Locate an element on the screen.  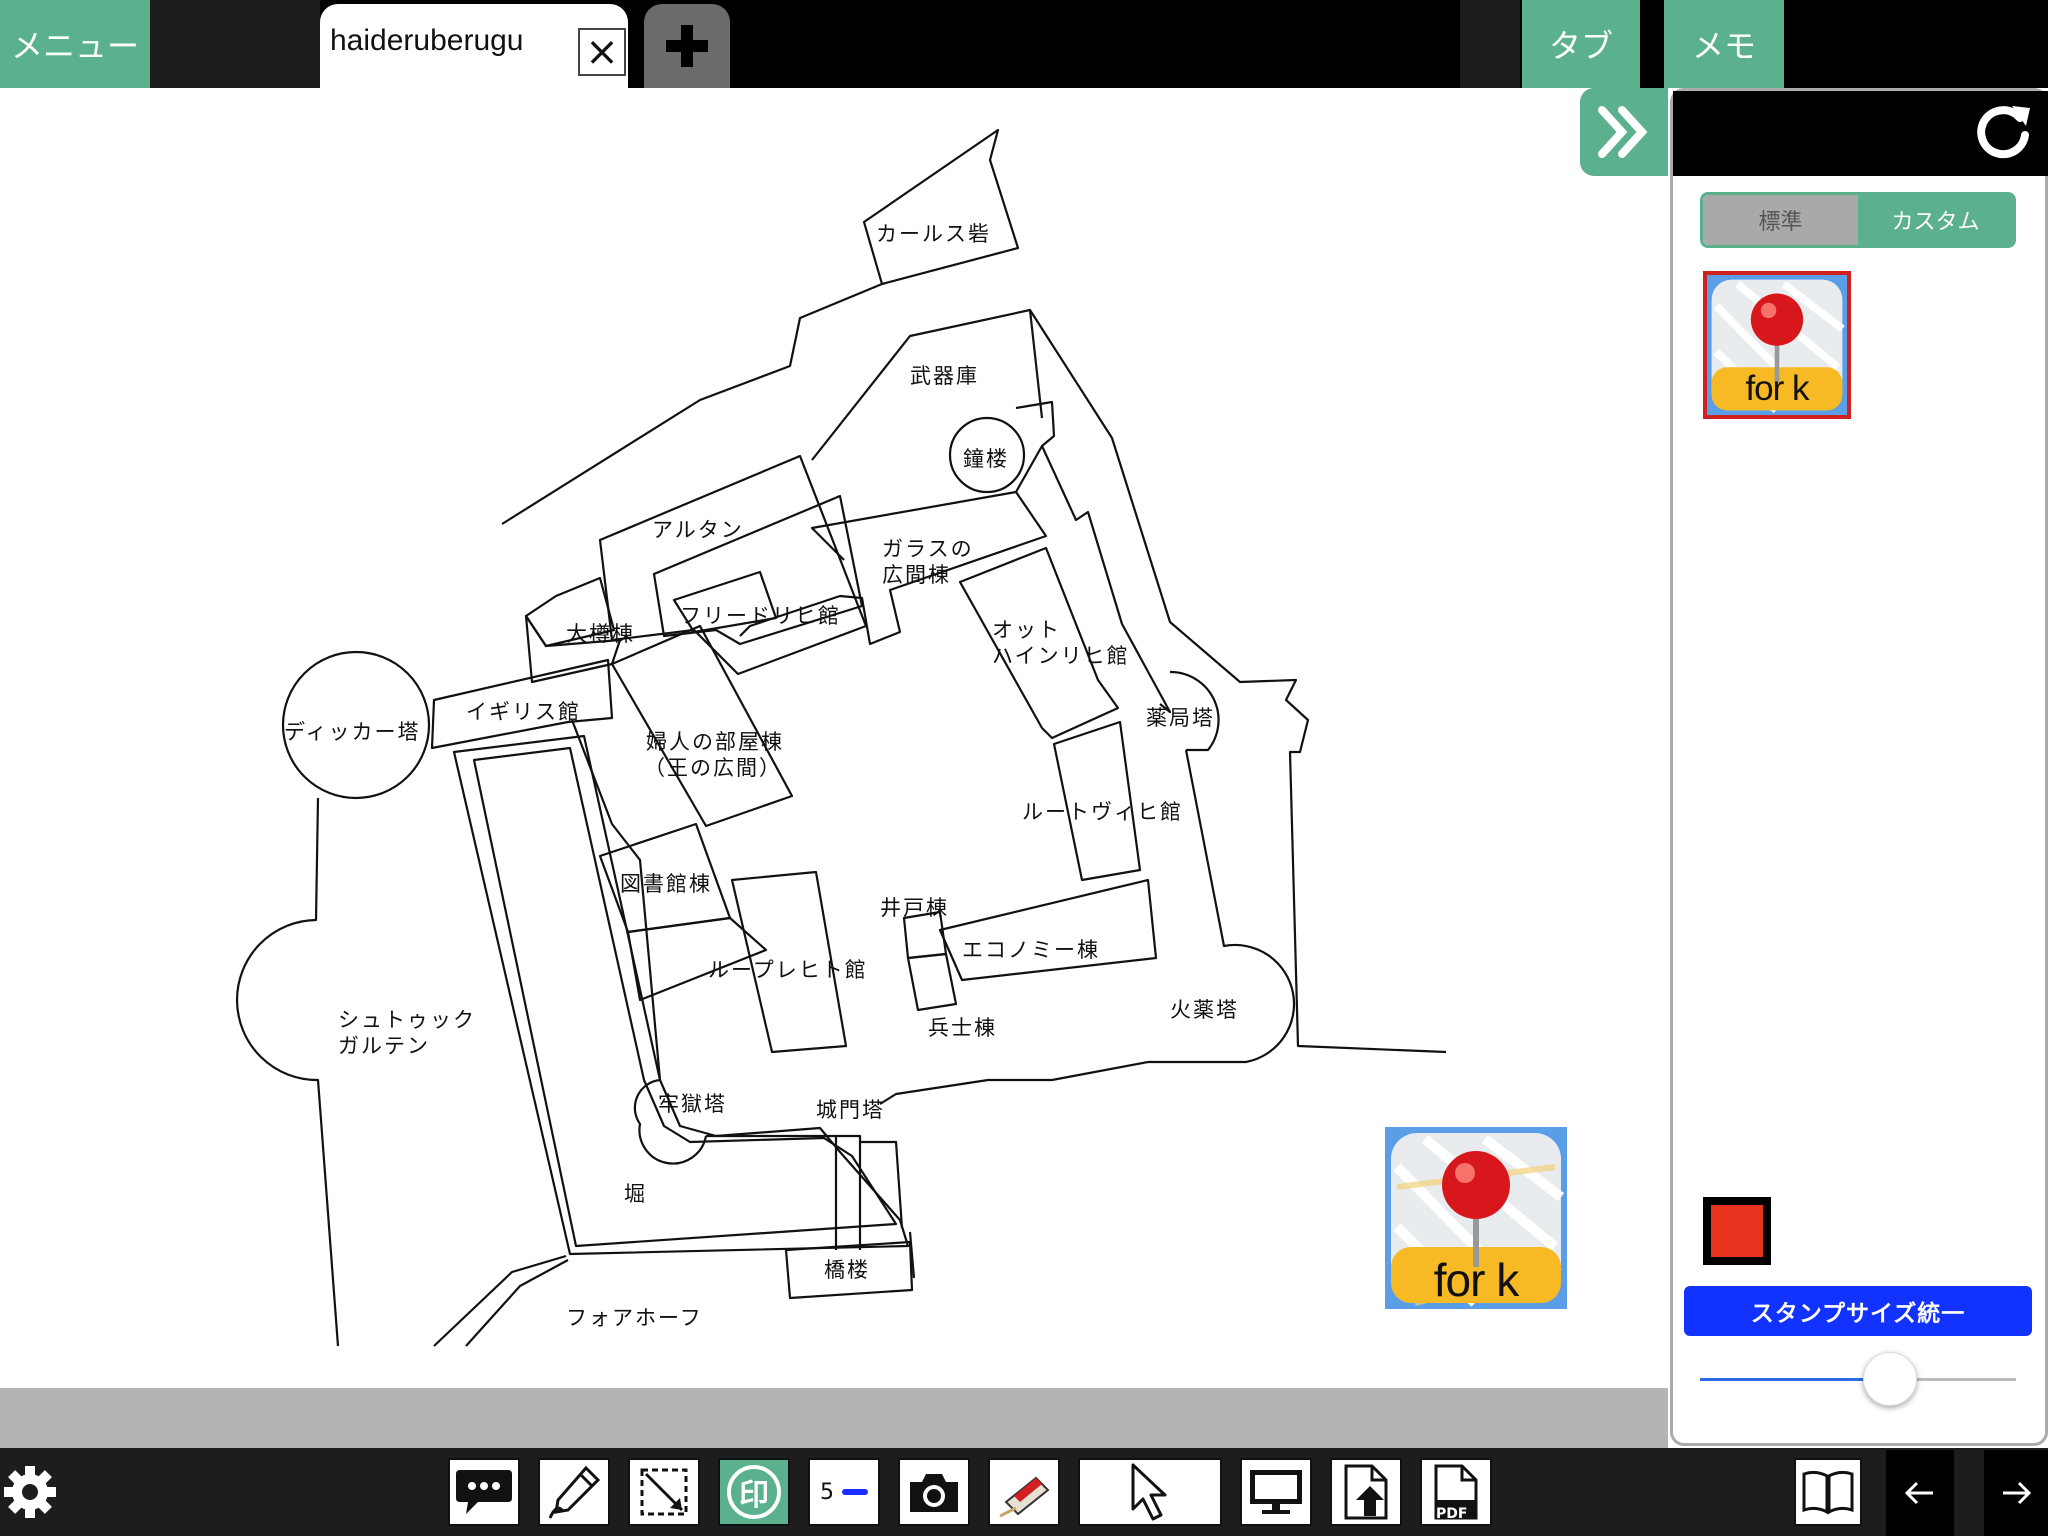
pencil-icon is located at coordinates (574, 1492).